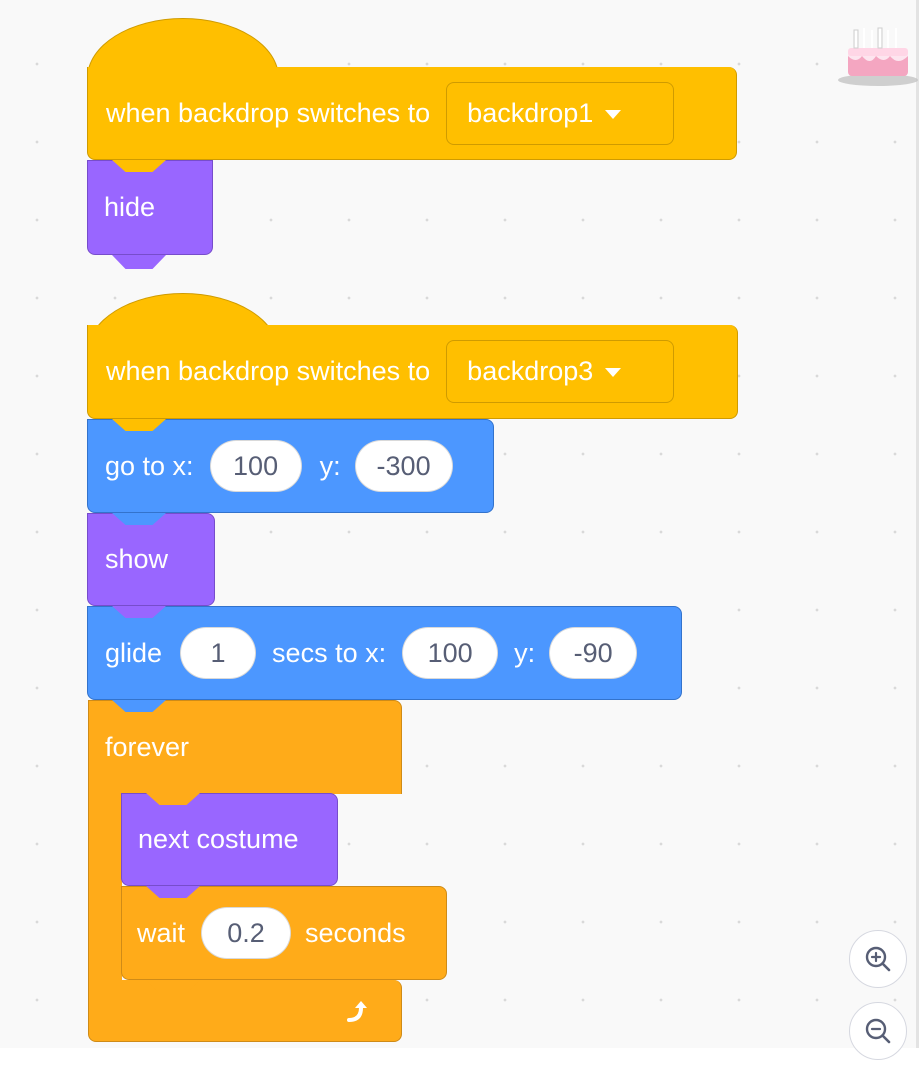 Image resolution: width=919 pixels, height=1074 pixels. Describe the element at coordinates (130, 207) in the screenshot. I see `hide-label: hide` at that location.